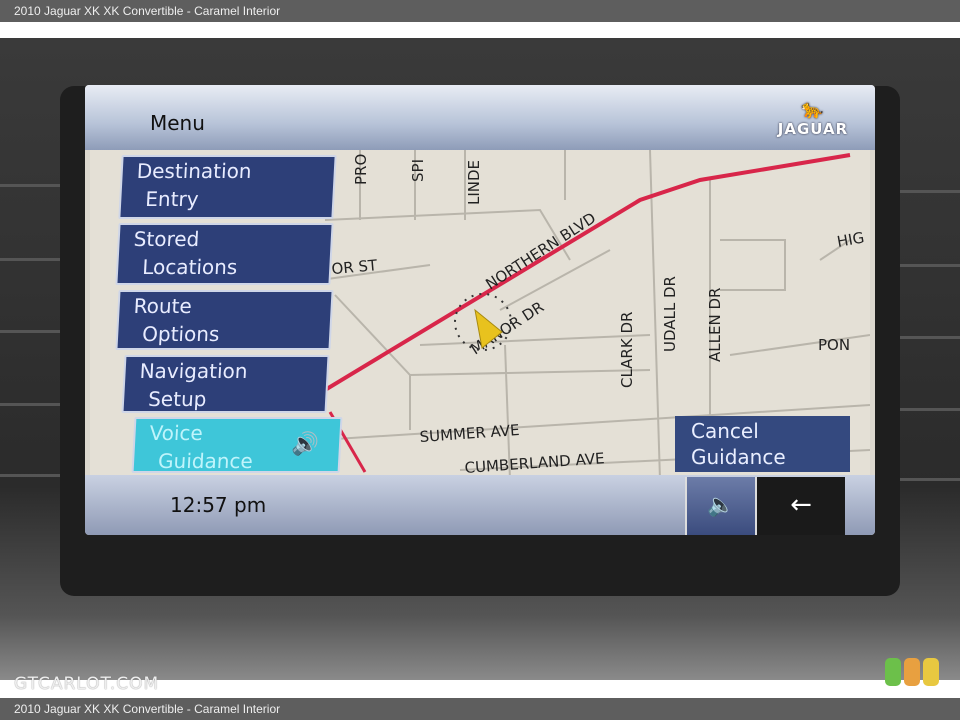 Image resolution: width=960 pixels, height=720 pixels. I want to click on destination-entry-button: Destination Entry, so click(227, 187).